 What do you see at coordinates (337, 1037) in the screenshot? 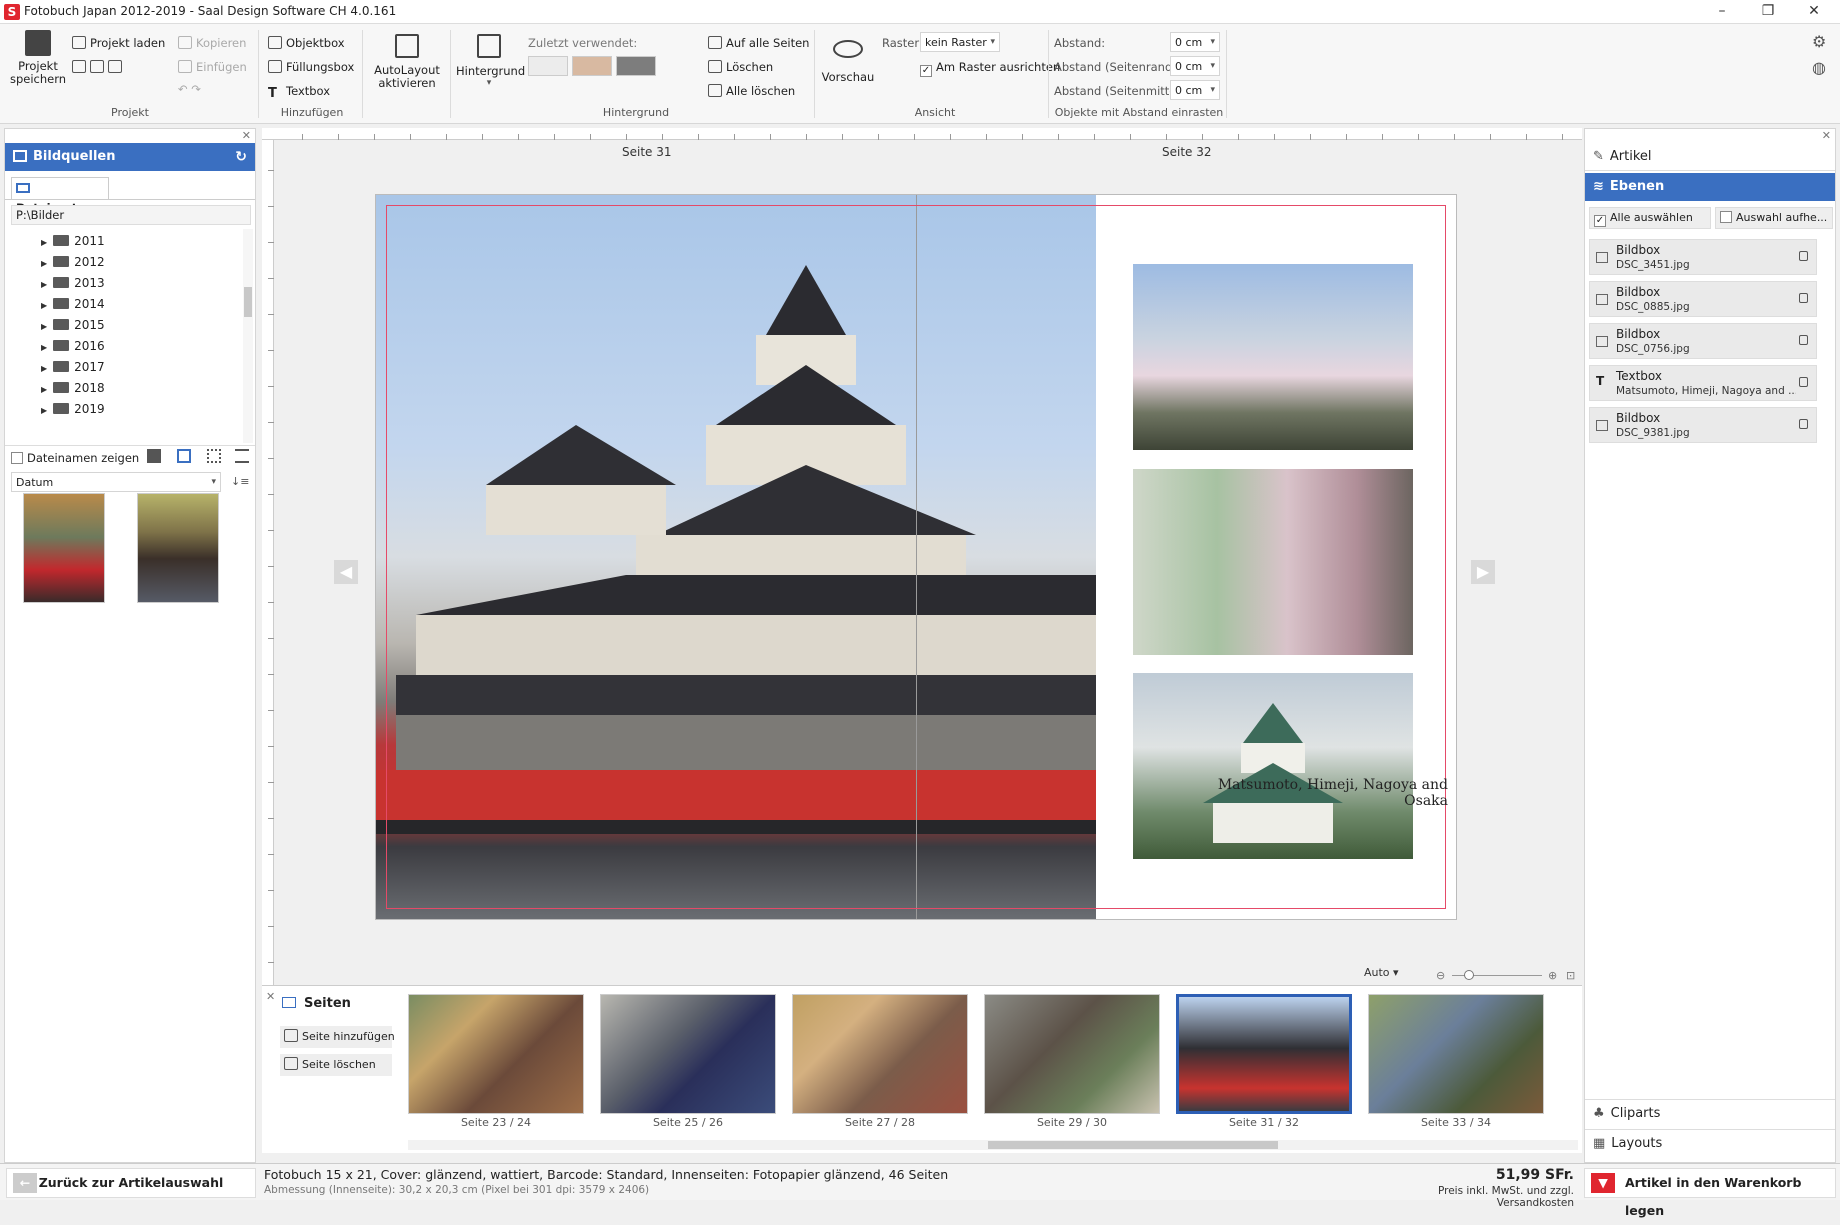
I see `add-page-button: Seite hinzufügen` at bounding box center [337, 1037].